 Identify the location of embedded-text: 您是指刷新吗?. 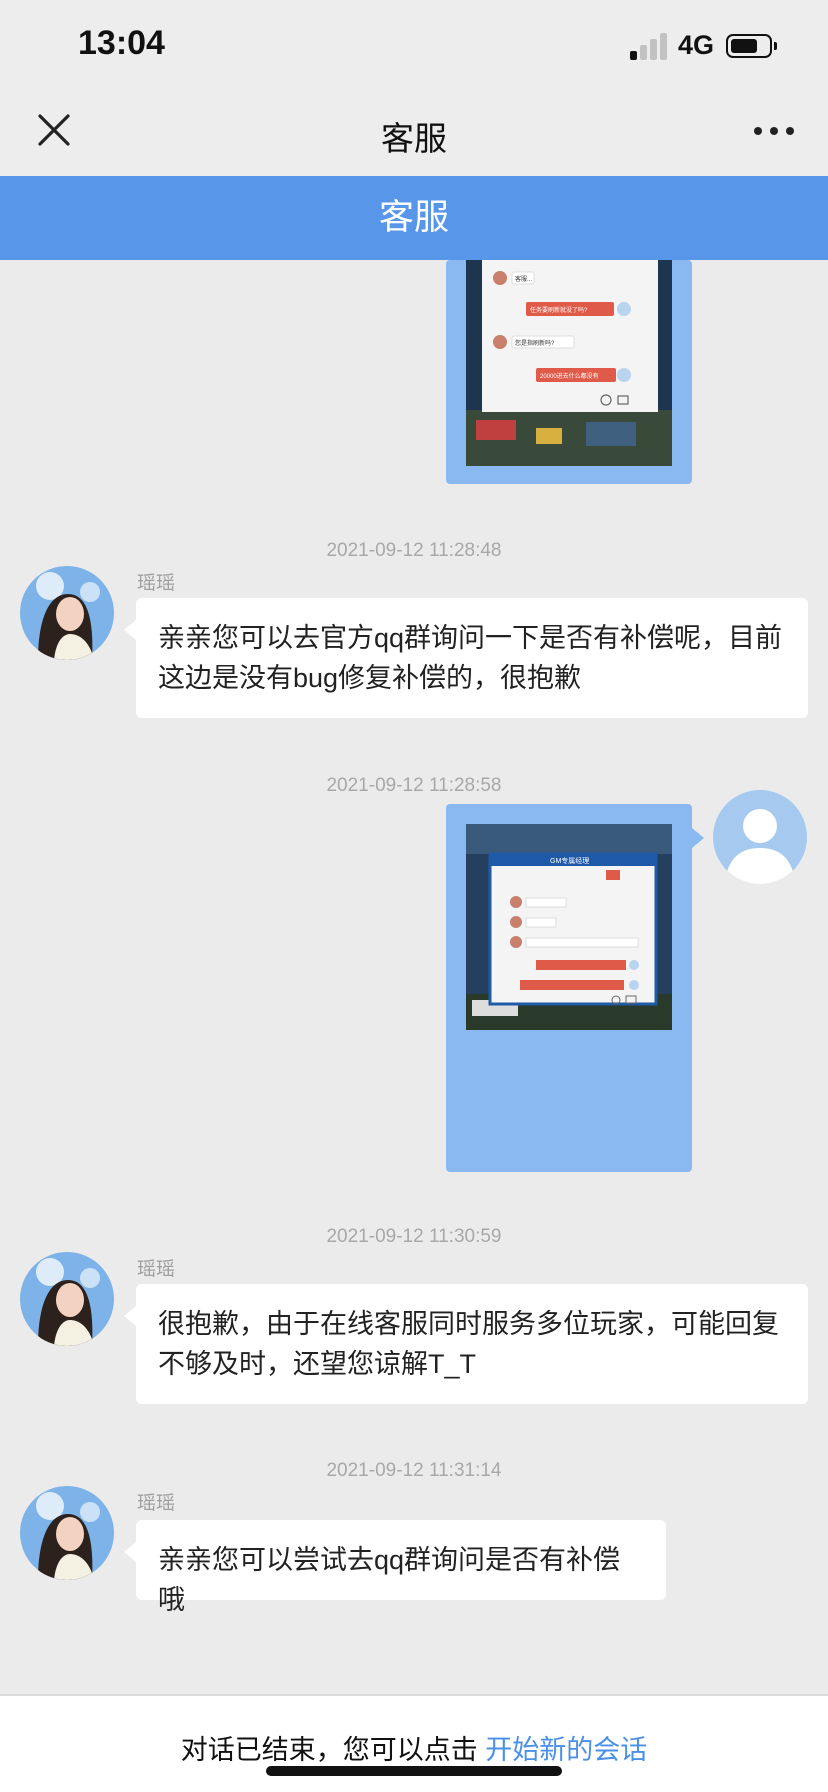
(535, 343).